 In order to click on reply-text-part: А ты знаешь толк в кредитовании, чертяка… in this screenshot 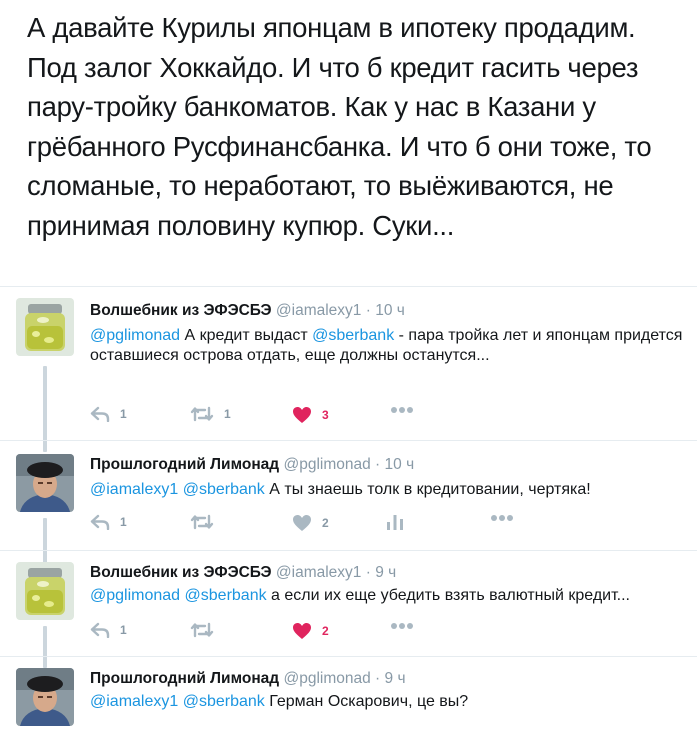, I will do `click(427, 489)`.